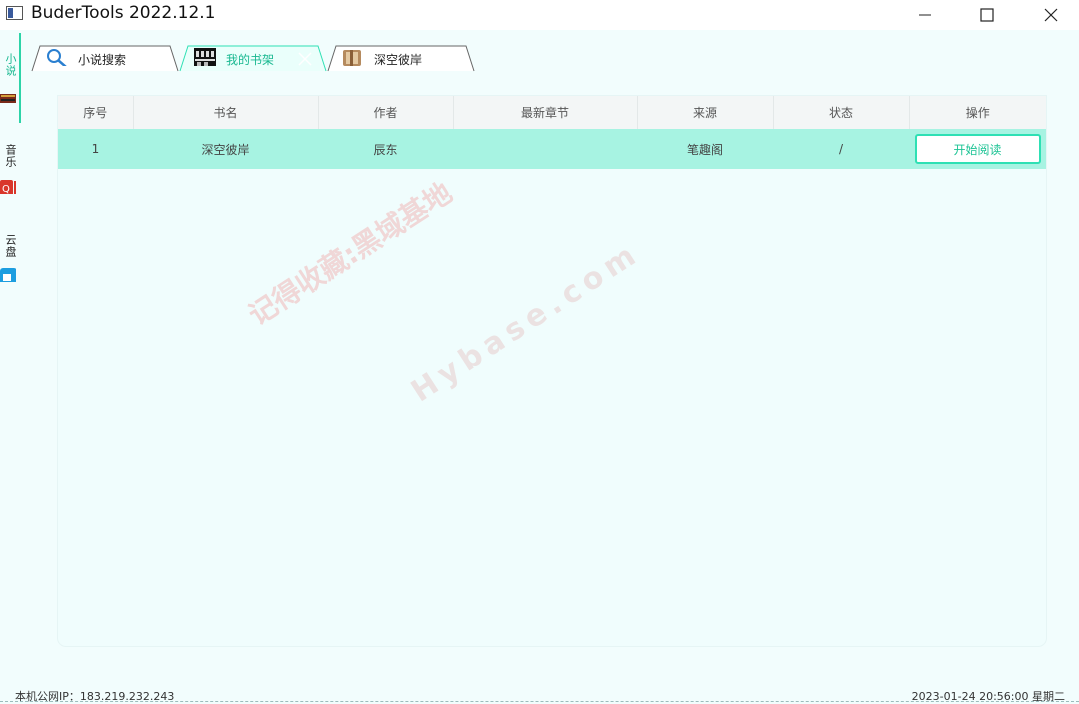 This screenshot has width=1079, height=704. I want to click on close-button, so click(1051, 15).